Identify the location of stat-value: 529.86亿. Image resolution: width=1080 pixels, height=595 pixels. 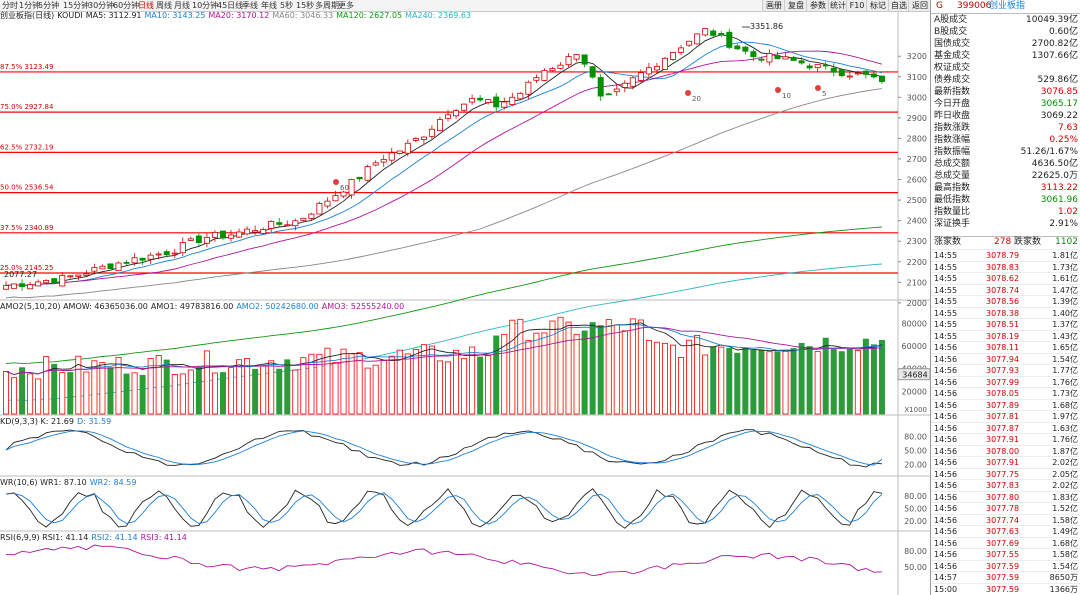
(1058, 80).